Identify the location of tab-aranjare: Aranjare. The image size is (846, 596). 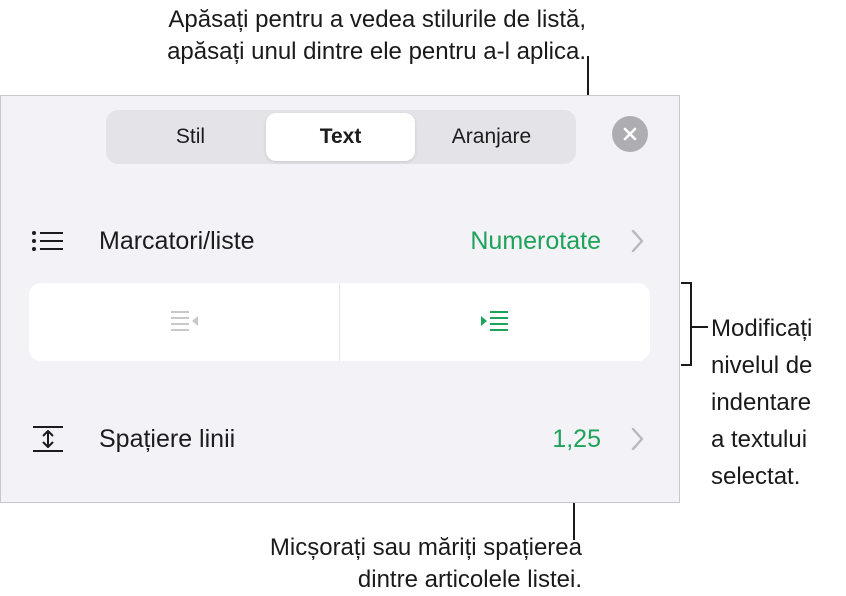
(491, 137).